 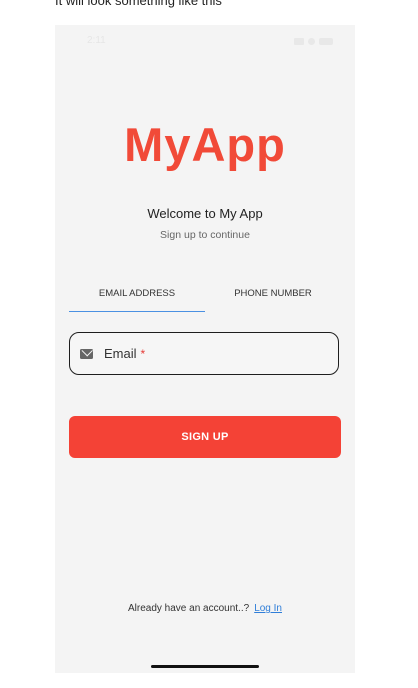 I want to click on log-in-link: Log In, so click(x=268, y=608).